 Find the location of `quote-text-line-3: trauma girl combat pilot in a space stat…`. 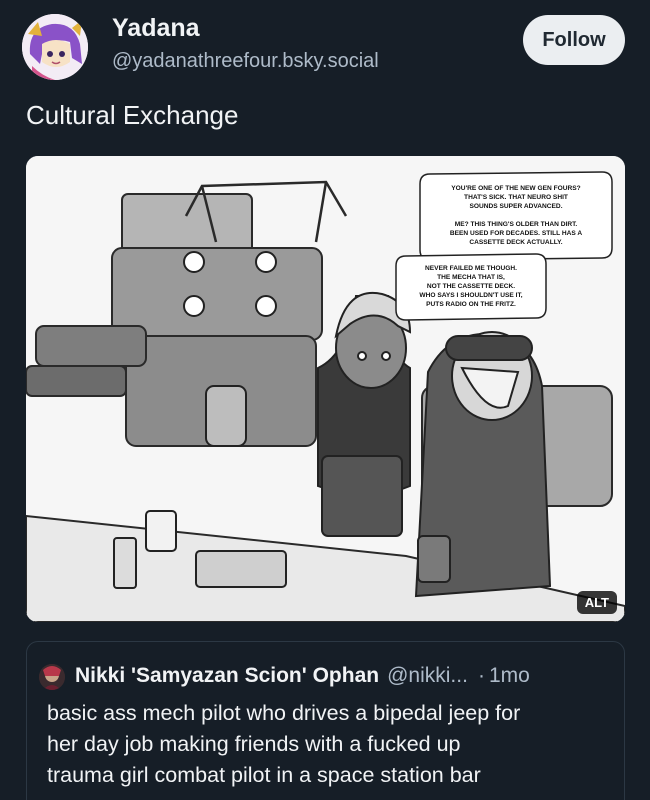

quote-text-line-3: trauma girl combat pilot in a space stat… is located at coordinates (264, 775).